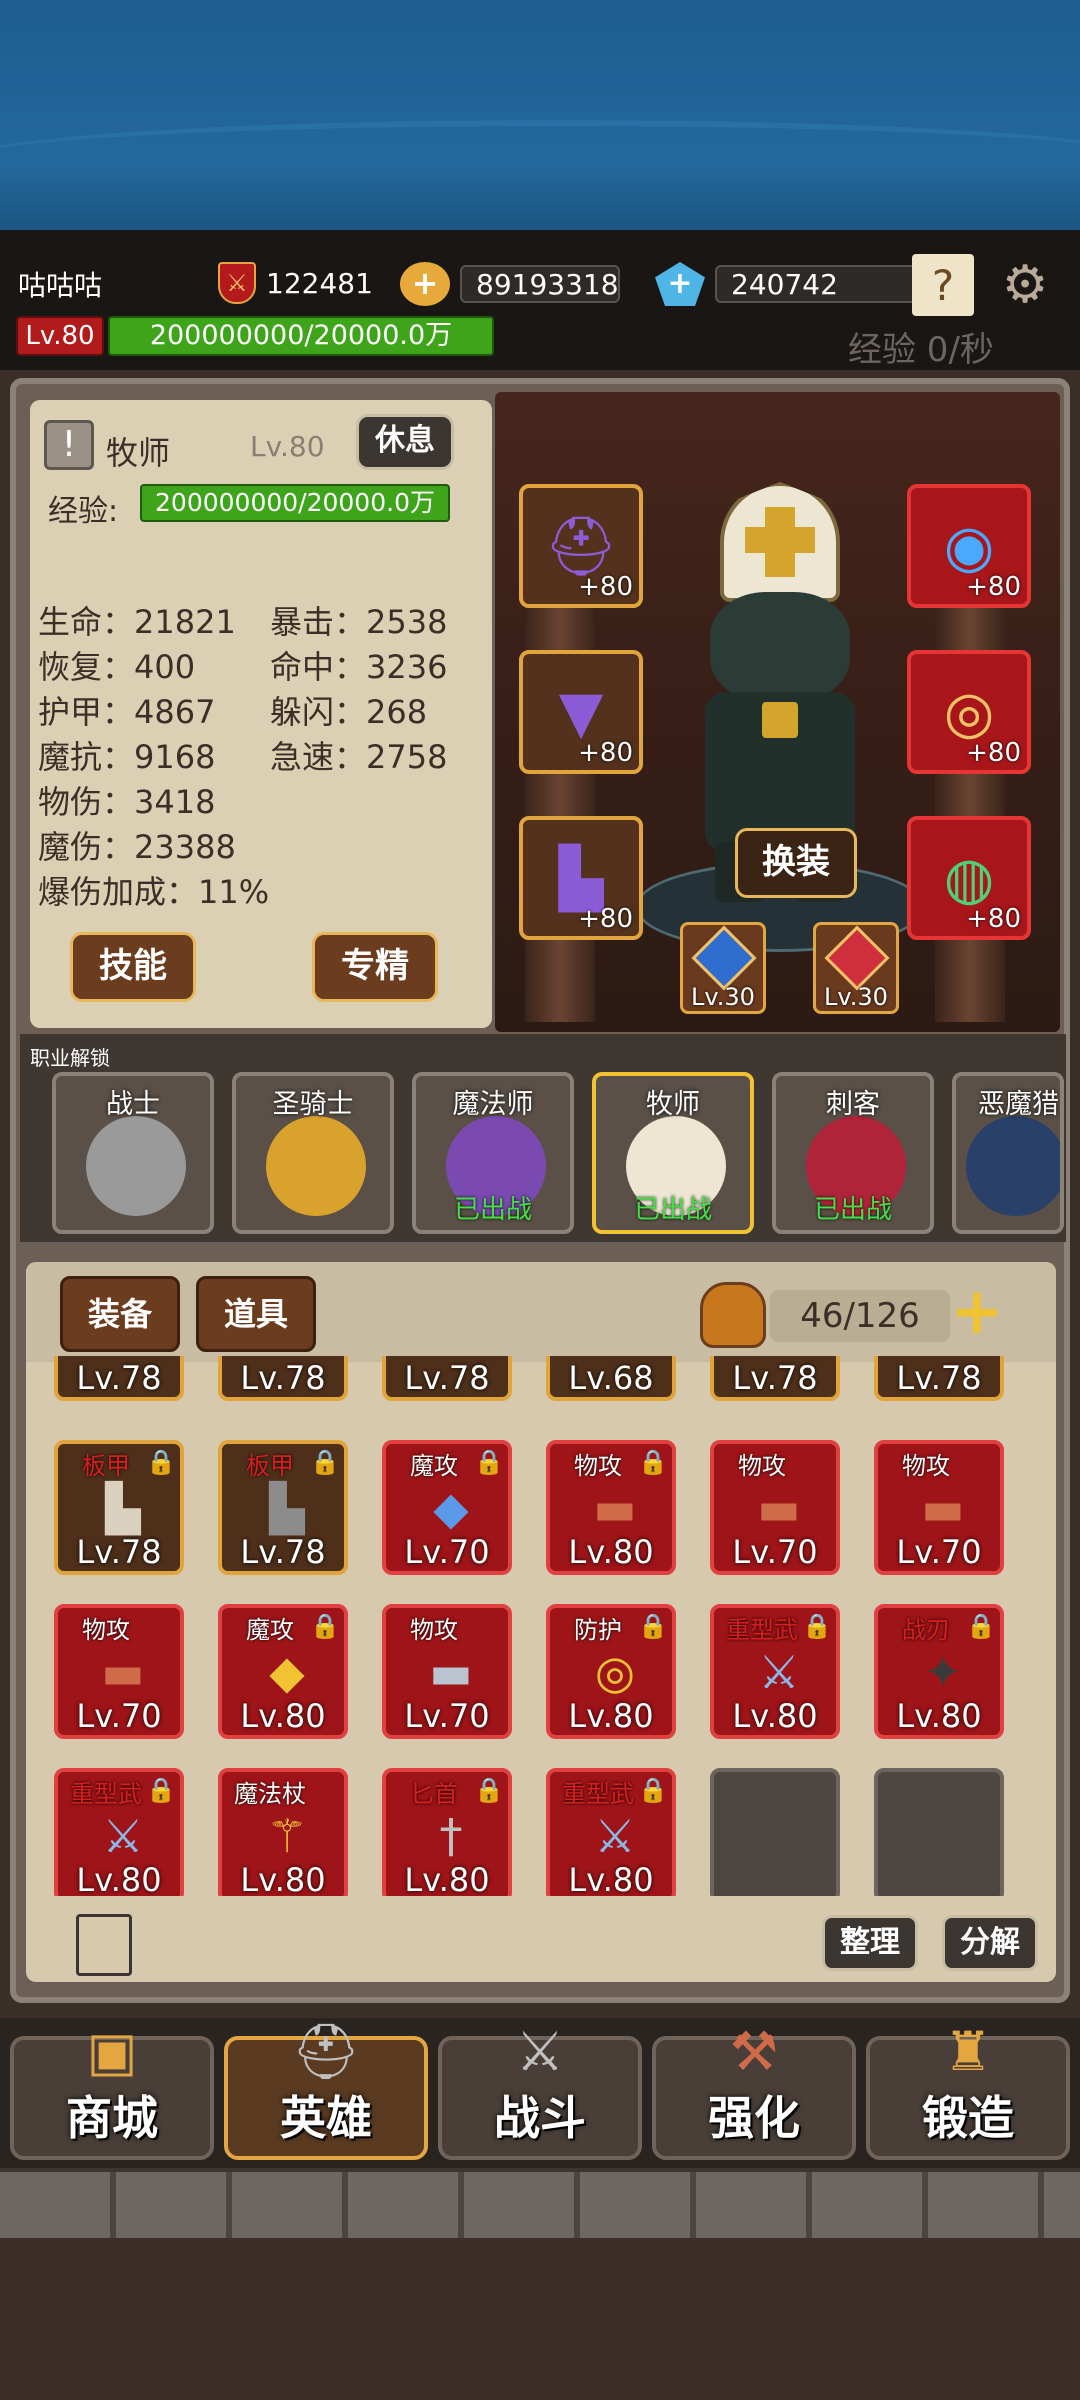 The image size is (1080, 2400). Describe the element at coordinates (990, 1314) in the screenshot. I see `expand-capacity-video-icon: +` at that location.